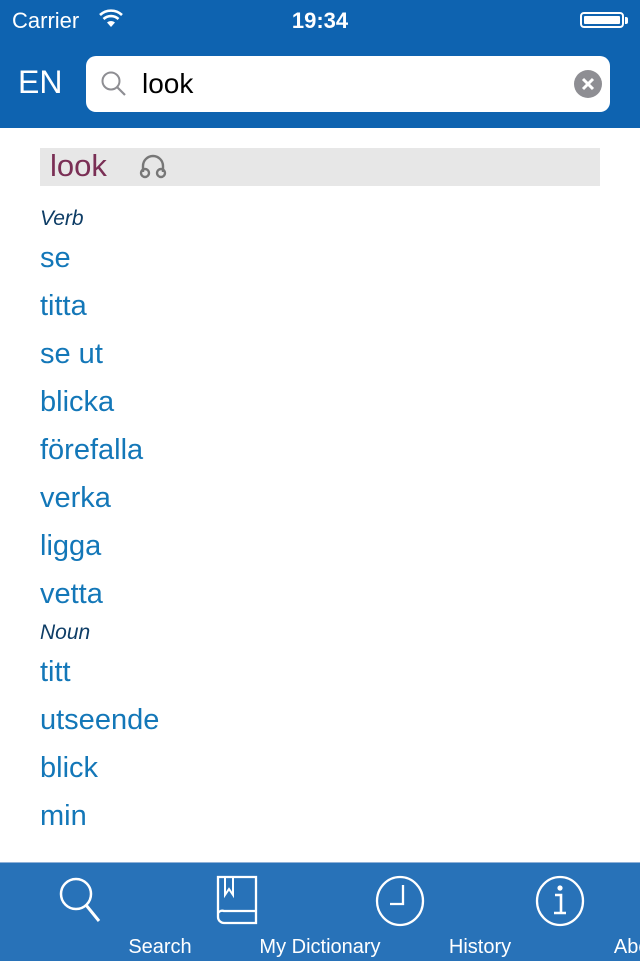 This screenshot has width=640, height=961. What do you see at coordinates (320, 546) in the screenshot?
I see `translation-item: ligga` at bounding box center [320, 546].